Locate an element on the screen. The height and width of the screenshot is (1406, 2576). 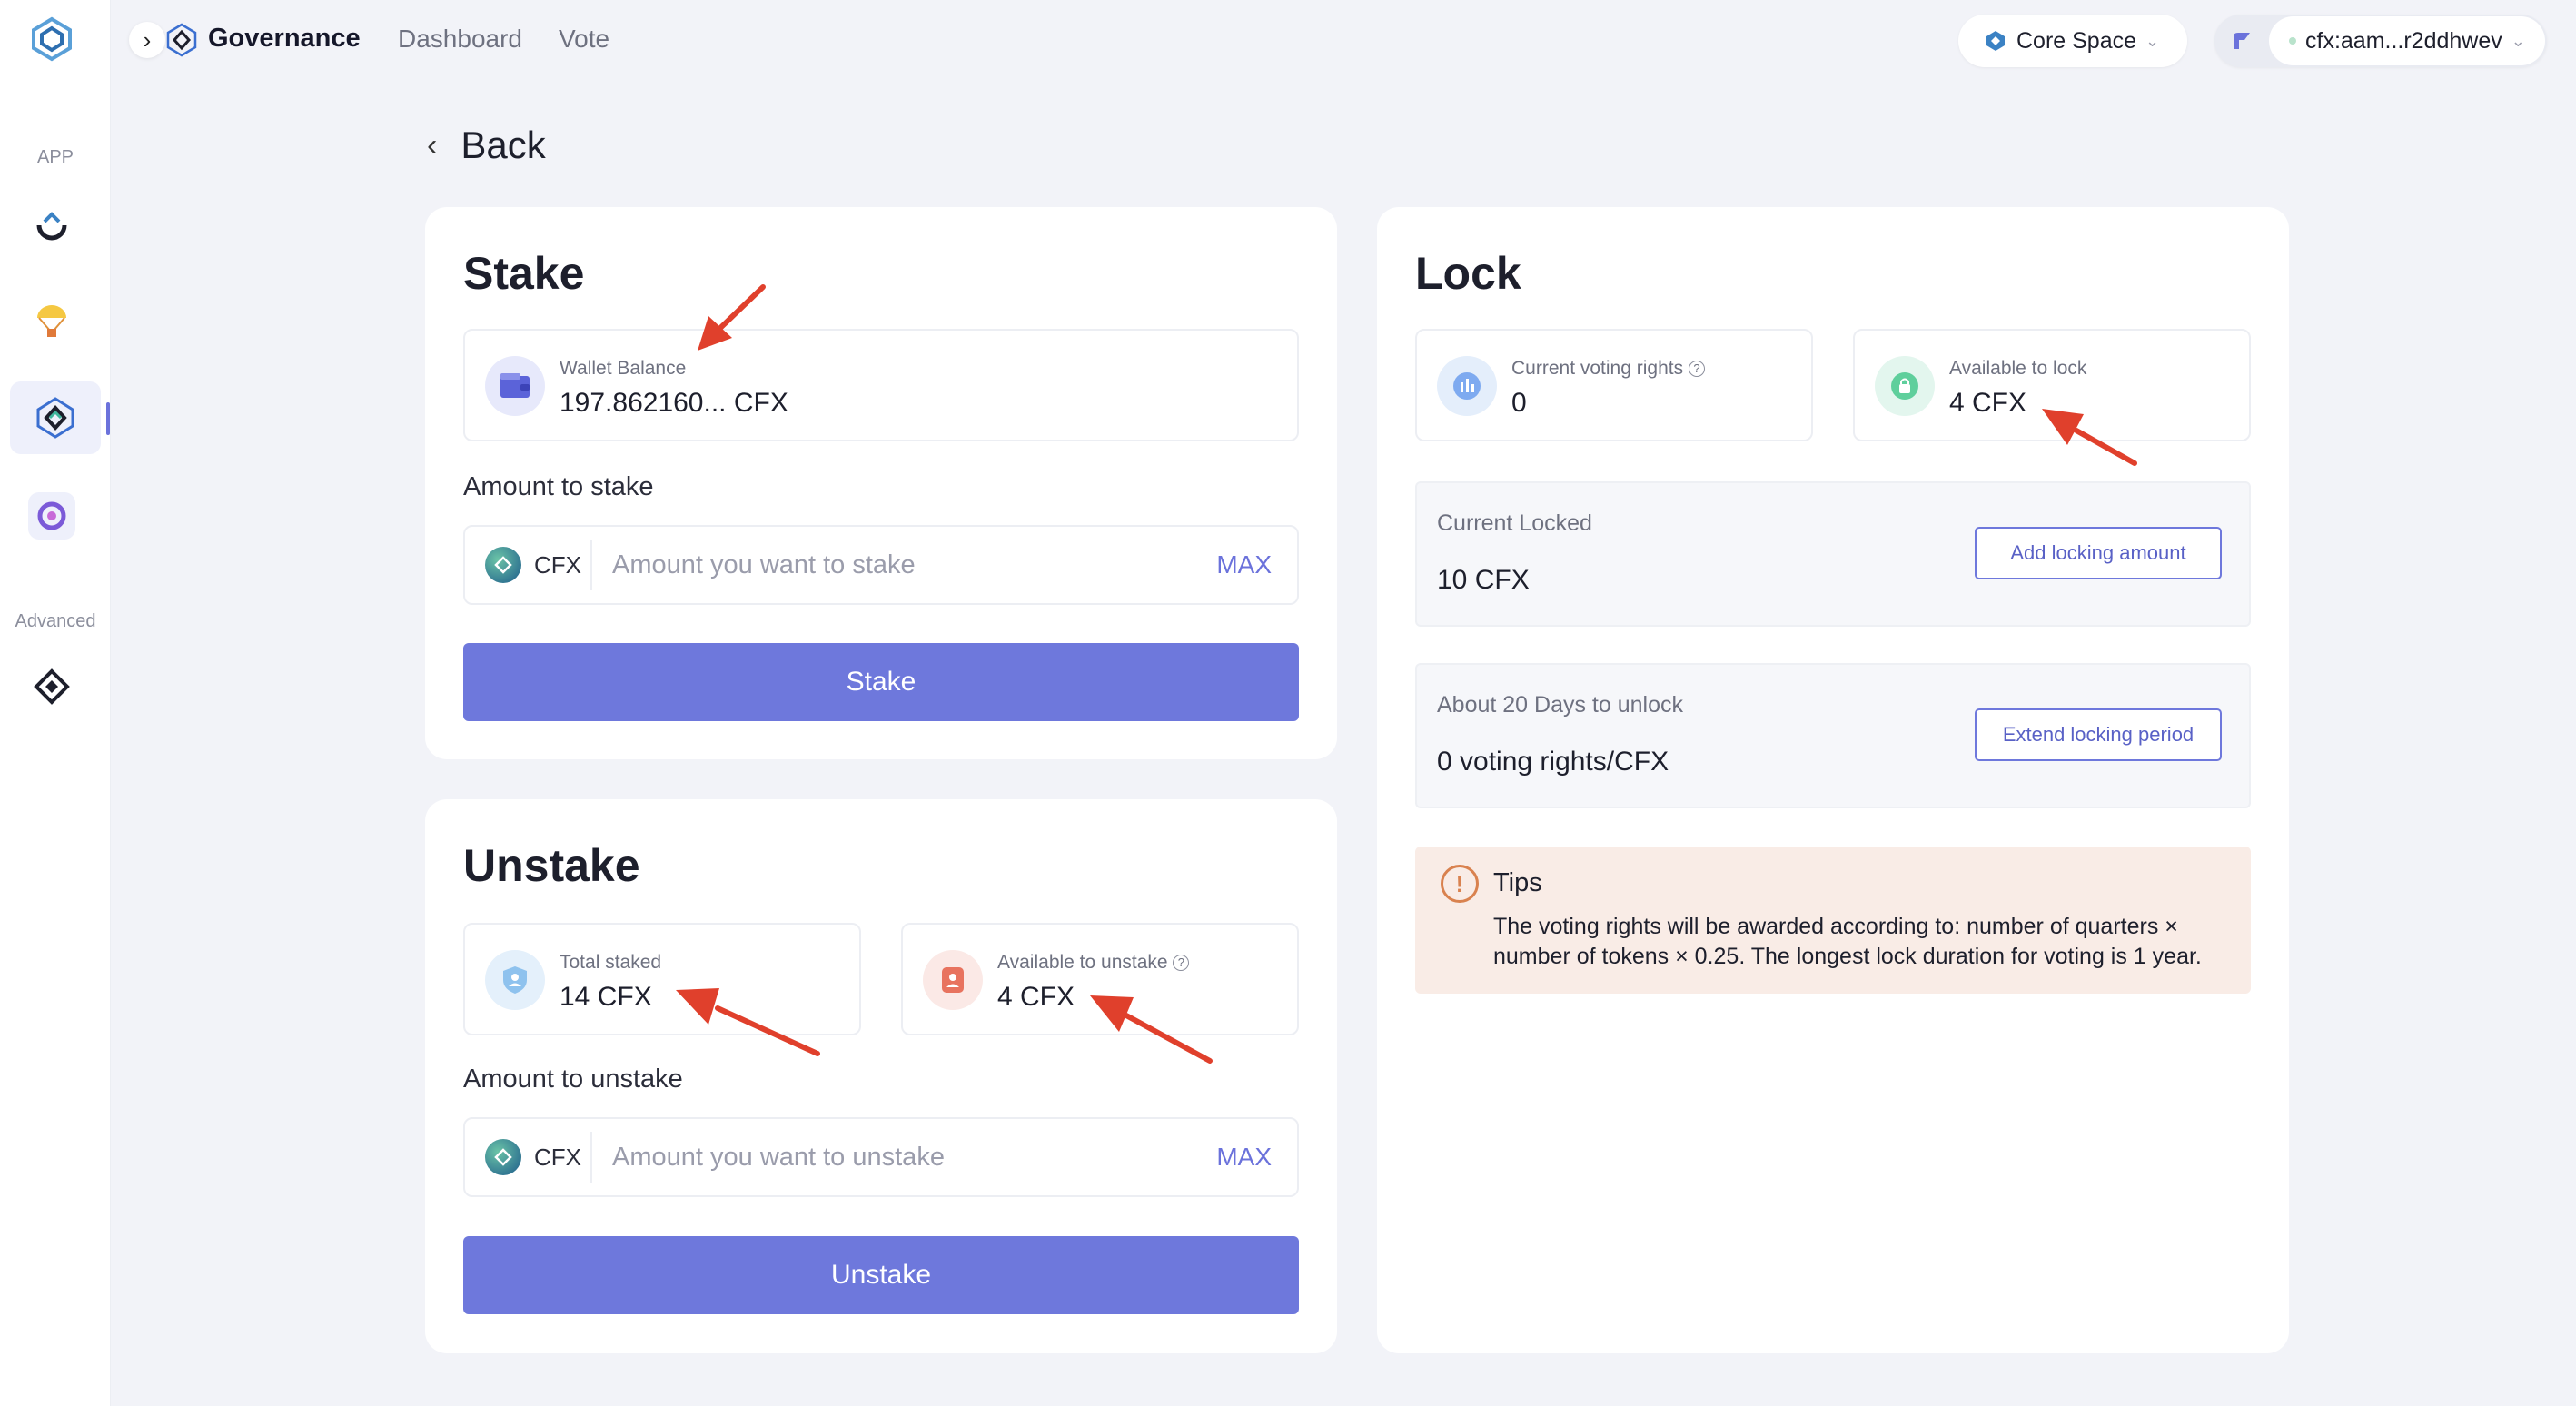
unstake-amount-field: CFX MAX is located at coordinates (881, 1157).